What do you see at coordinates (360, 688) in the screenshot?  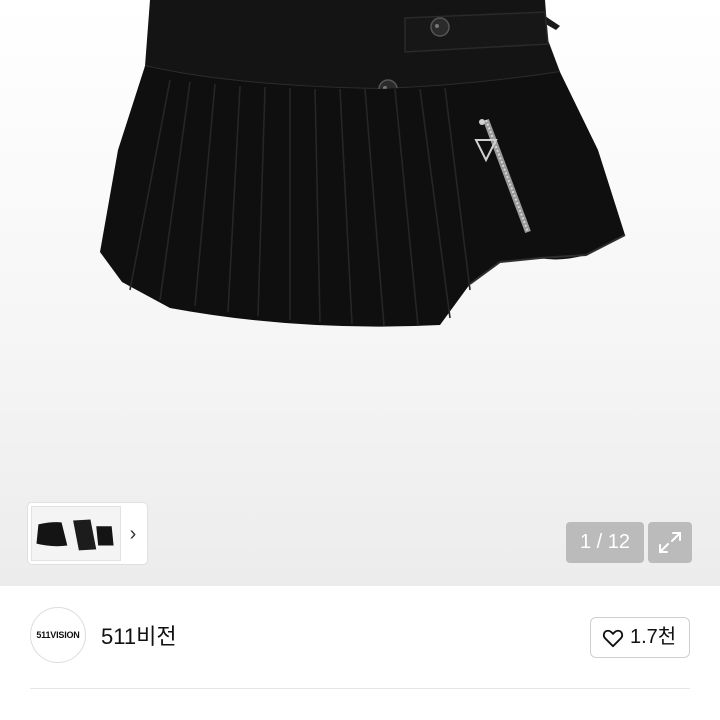 I see `divider` at bounding box center [360, 688].